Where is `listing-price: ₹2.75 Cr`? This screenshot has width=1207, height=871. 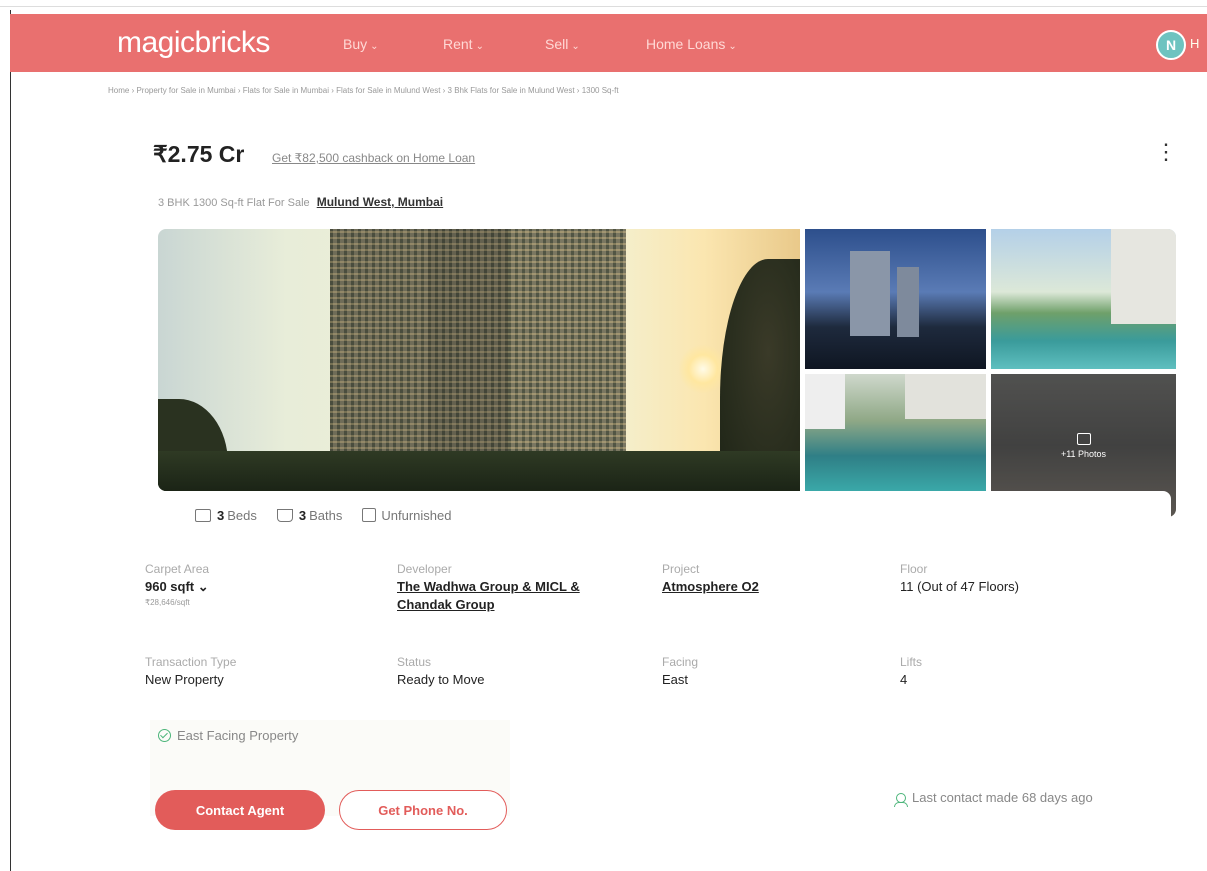
listing-price: ₹2.75 Cr is located at coordinates (199, 154).